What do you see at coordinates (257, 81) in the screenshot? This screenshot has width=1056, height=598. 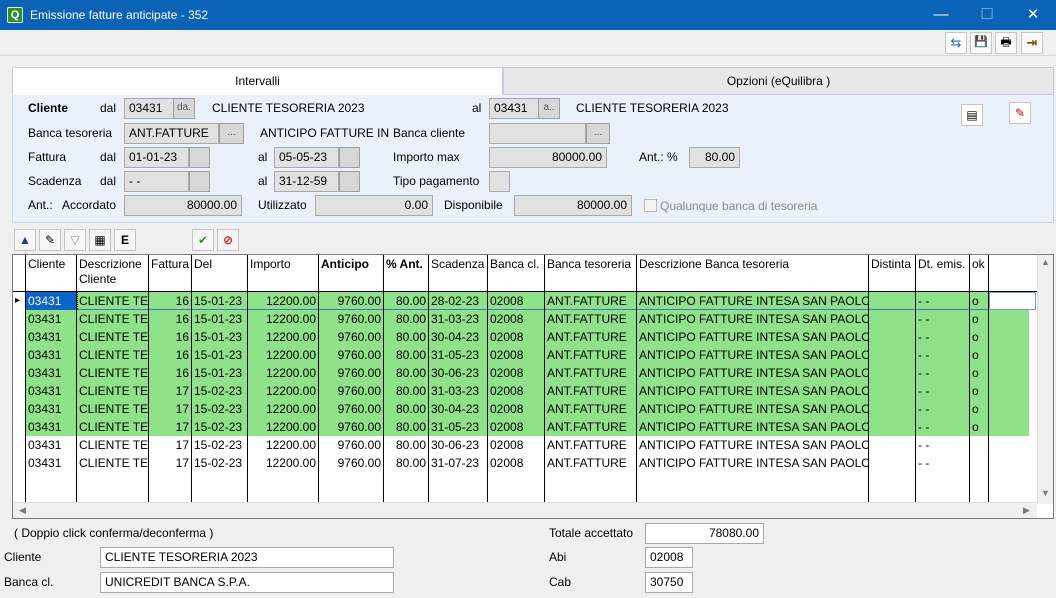 I see `tab-intervalli: Intervalli` at bounding box center [257, 81].